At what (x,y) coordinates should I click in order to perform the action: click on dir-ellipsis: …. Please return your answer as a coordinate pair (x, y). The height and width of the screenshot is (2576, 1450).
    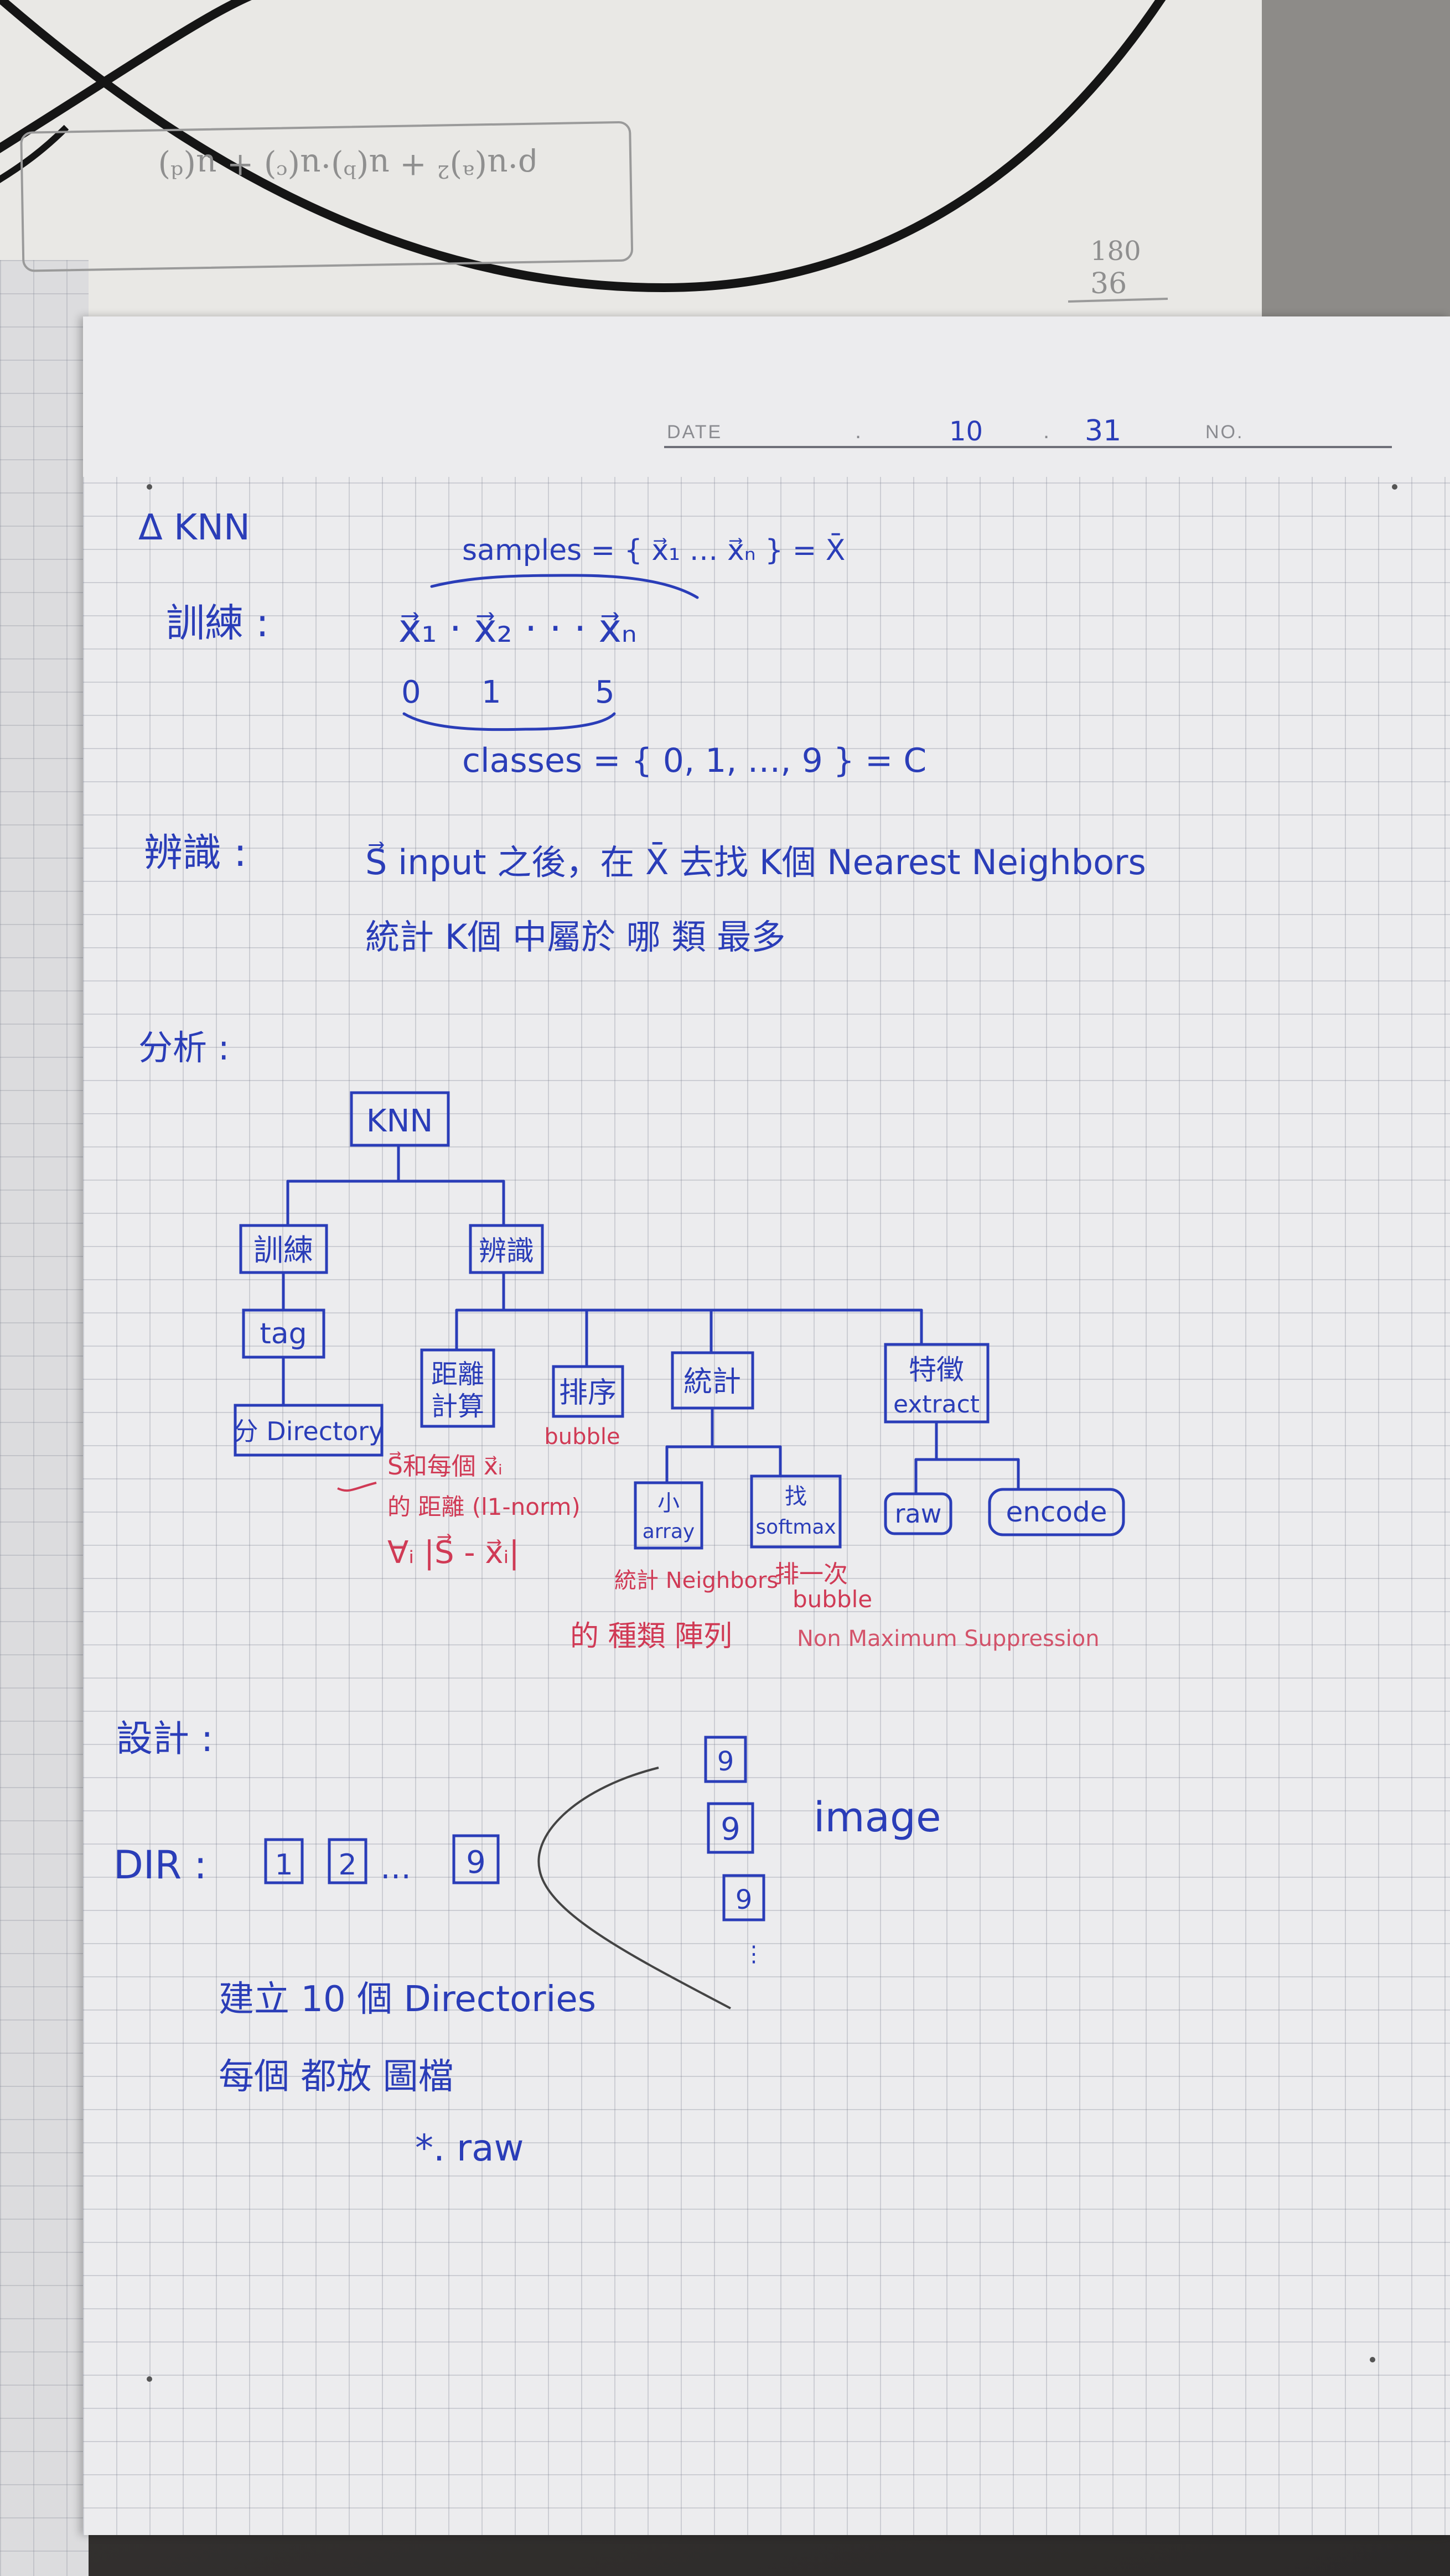
    Looking at the image, I should click on (395, 1868).